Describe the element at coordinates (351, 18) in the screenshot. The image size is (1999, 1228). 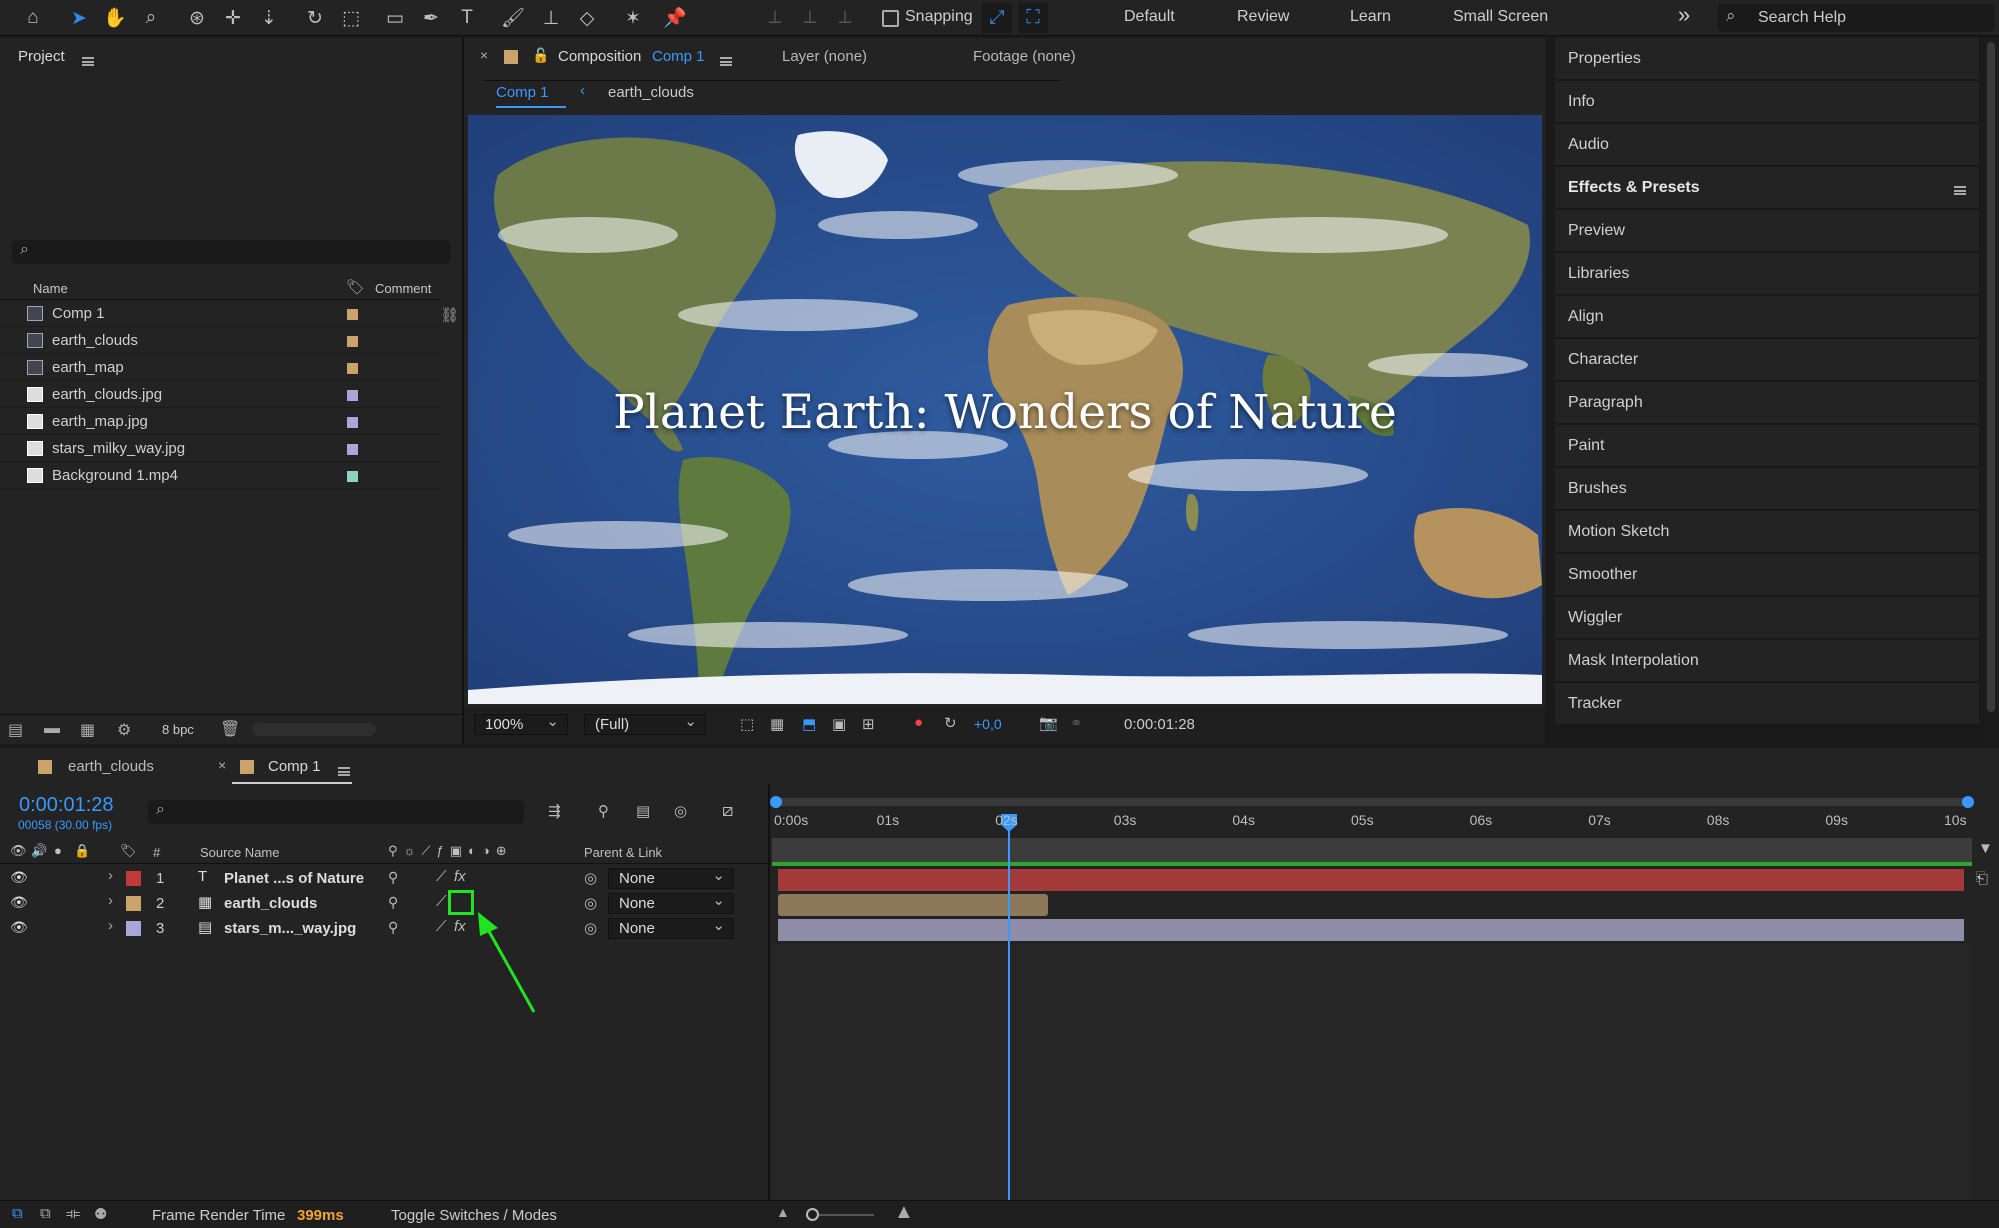
I see `pan-behind-icon: ⬚` at that location.